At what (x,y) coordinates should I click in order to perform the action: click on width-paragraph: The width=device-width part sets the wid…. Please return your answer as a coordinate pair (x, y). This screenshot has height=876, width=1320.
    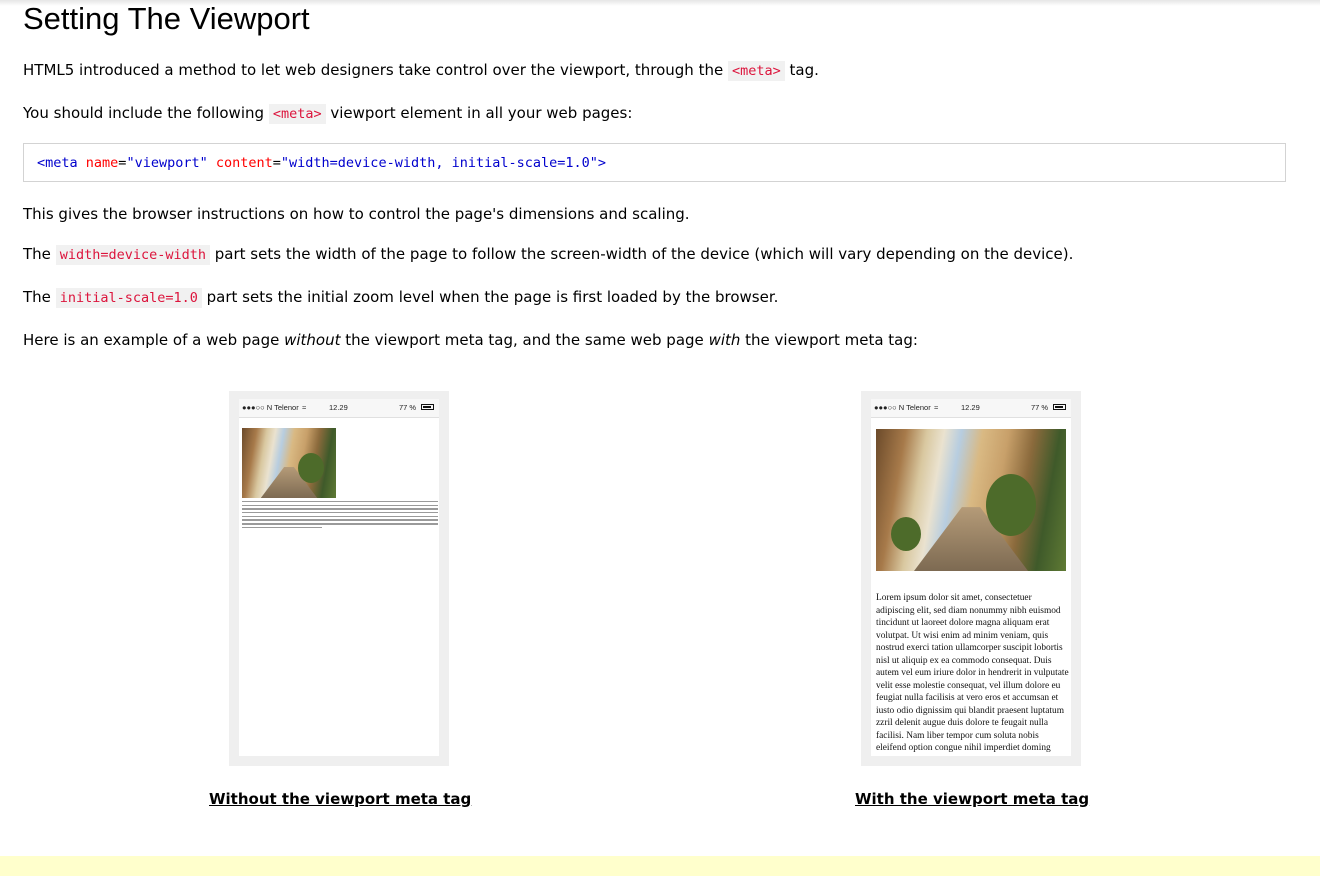
    Looking at the image, I should click on (548, 254).